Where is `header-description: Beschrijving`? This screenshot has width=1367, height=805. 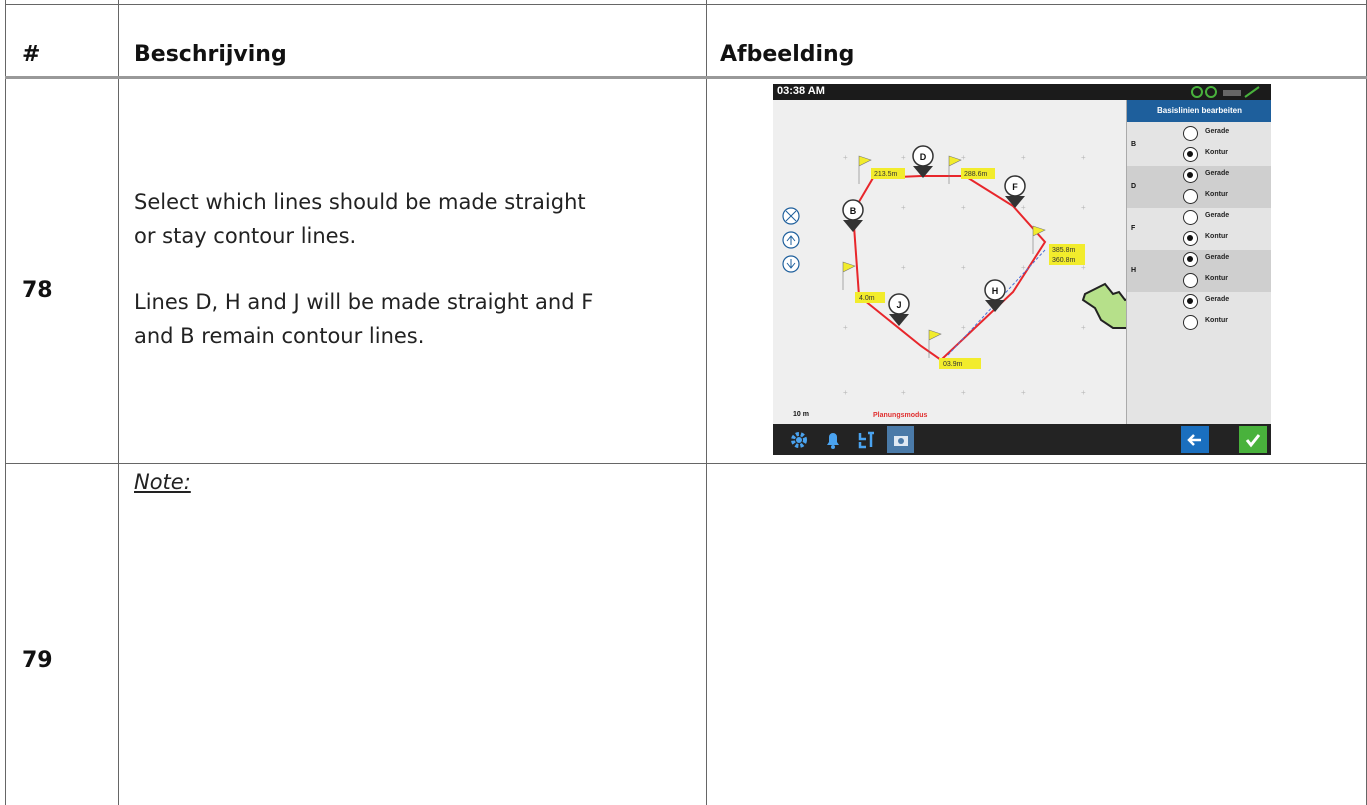 header-description: Beschrijving is located at coordinates (210, 54).